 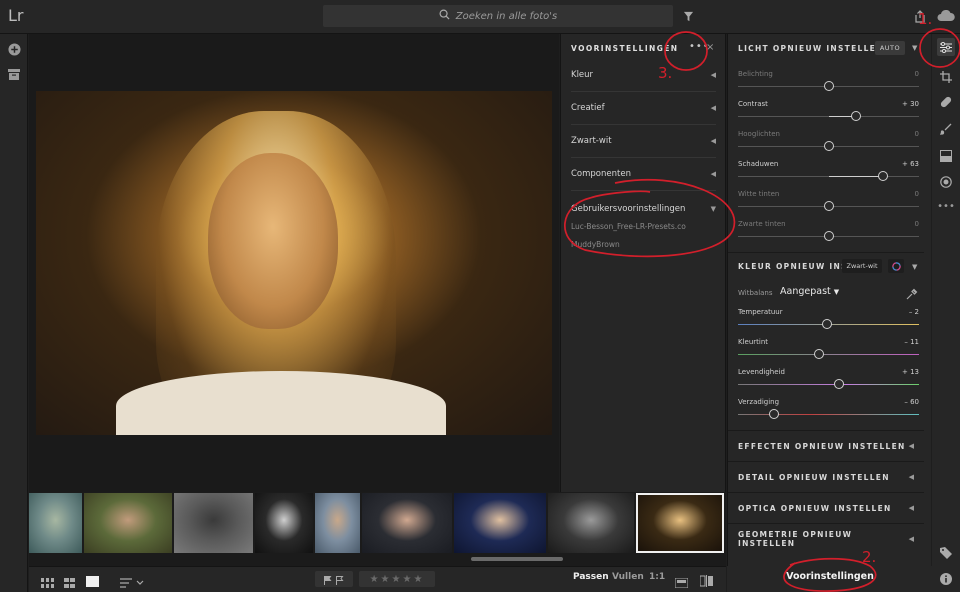 What do you see at coordinates (665, 73) in the screenshot?
I see `annotation-3: 3.` at bounding box center [665, 73].